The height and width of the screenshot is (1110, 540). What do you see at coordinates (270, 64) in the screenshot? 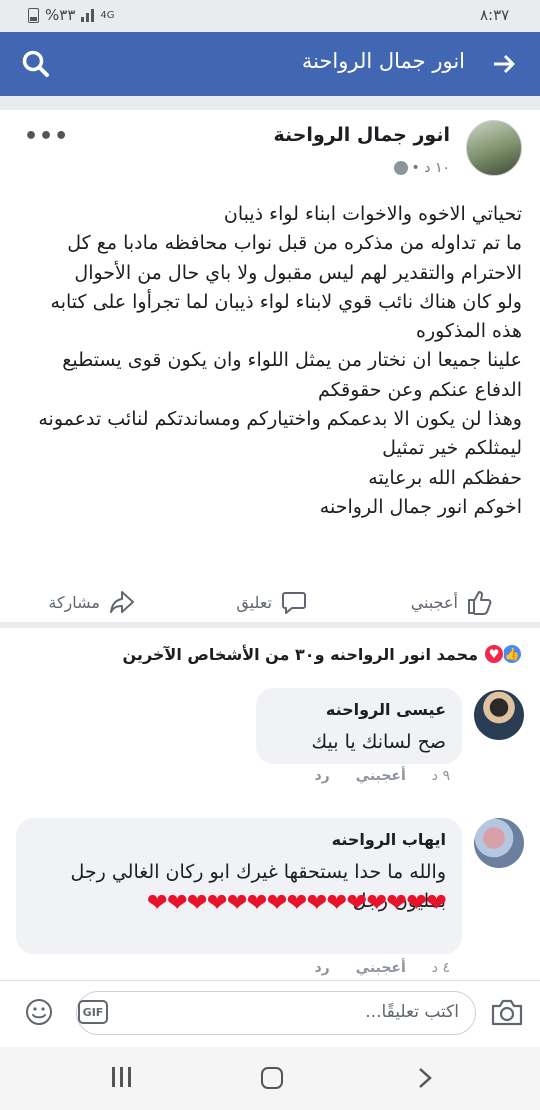
I see `app-header: انور جمال الرواحنة` at bounding box center [270, 64].